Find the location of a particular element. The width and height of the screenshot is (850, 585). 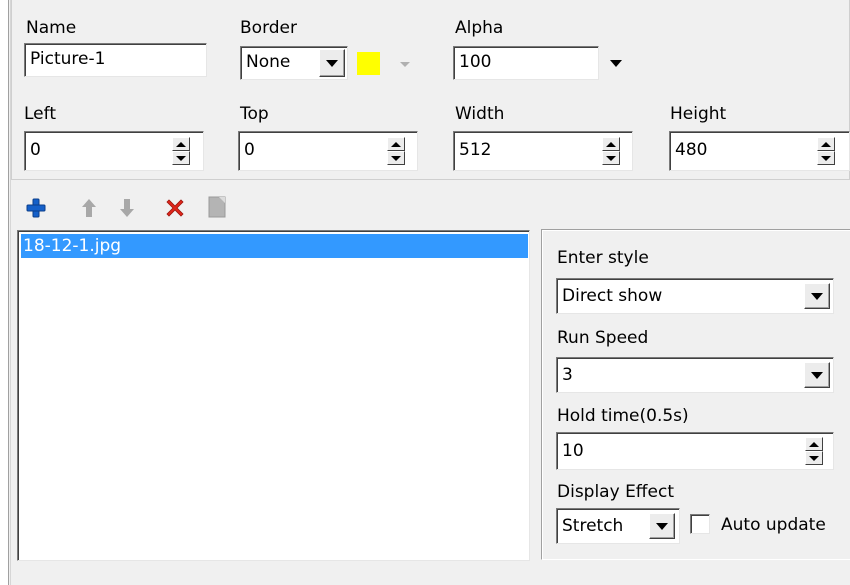

border-dropdown-button is located at coordinates (332, 63).